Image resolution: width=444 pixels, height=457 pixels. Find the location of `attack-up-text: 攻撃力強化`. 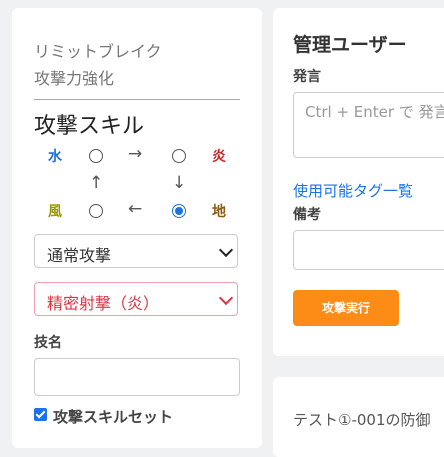

attack-up-text: 攻撃力強化 is located at coordinates (74, 78).